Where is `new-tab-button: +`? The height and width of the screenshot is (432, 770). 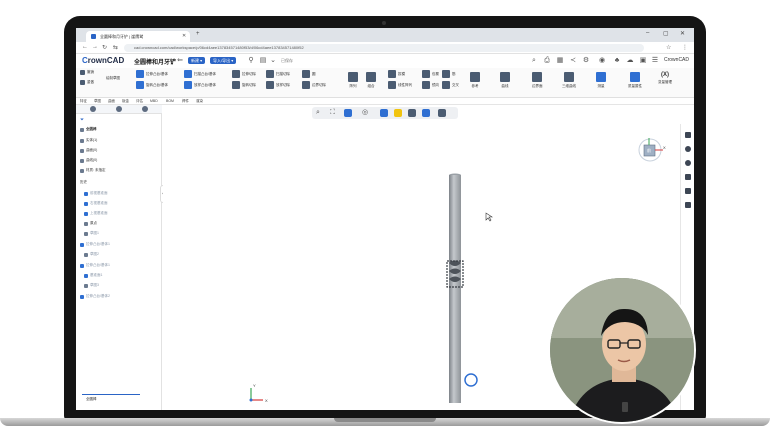
new-tab-button: + is located at coordinates (198, 34).